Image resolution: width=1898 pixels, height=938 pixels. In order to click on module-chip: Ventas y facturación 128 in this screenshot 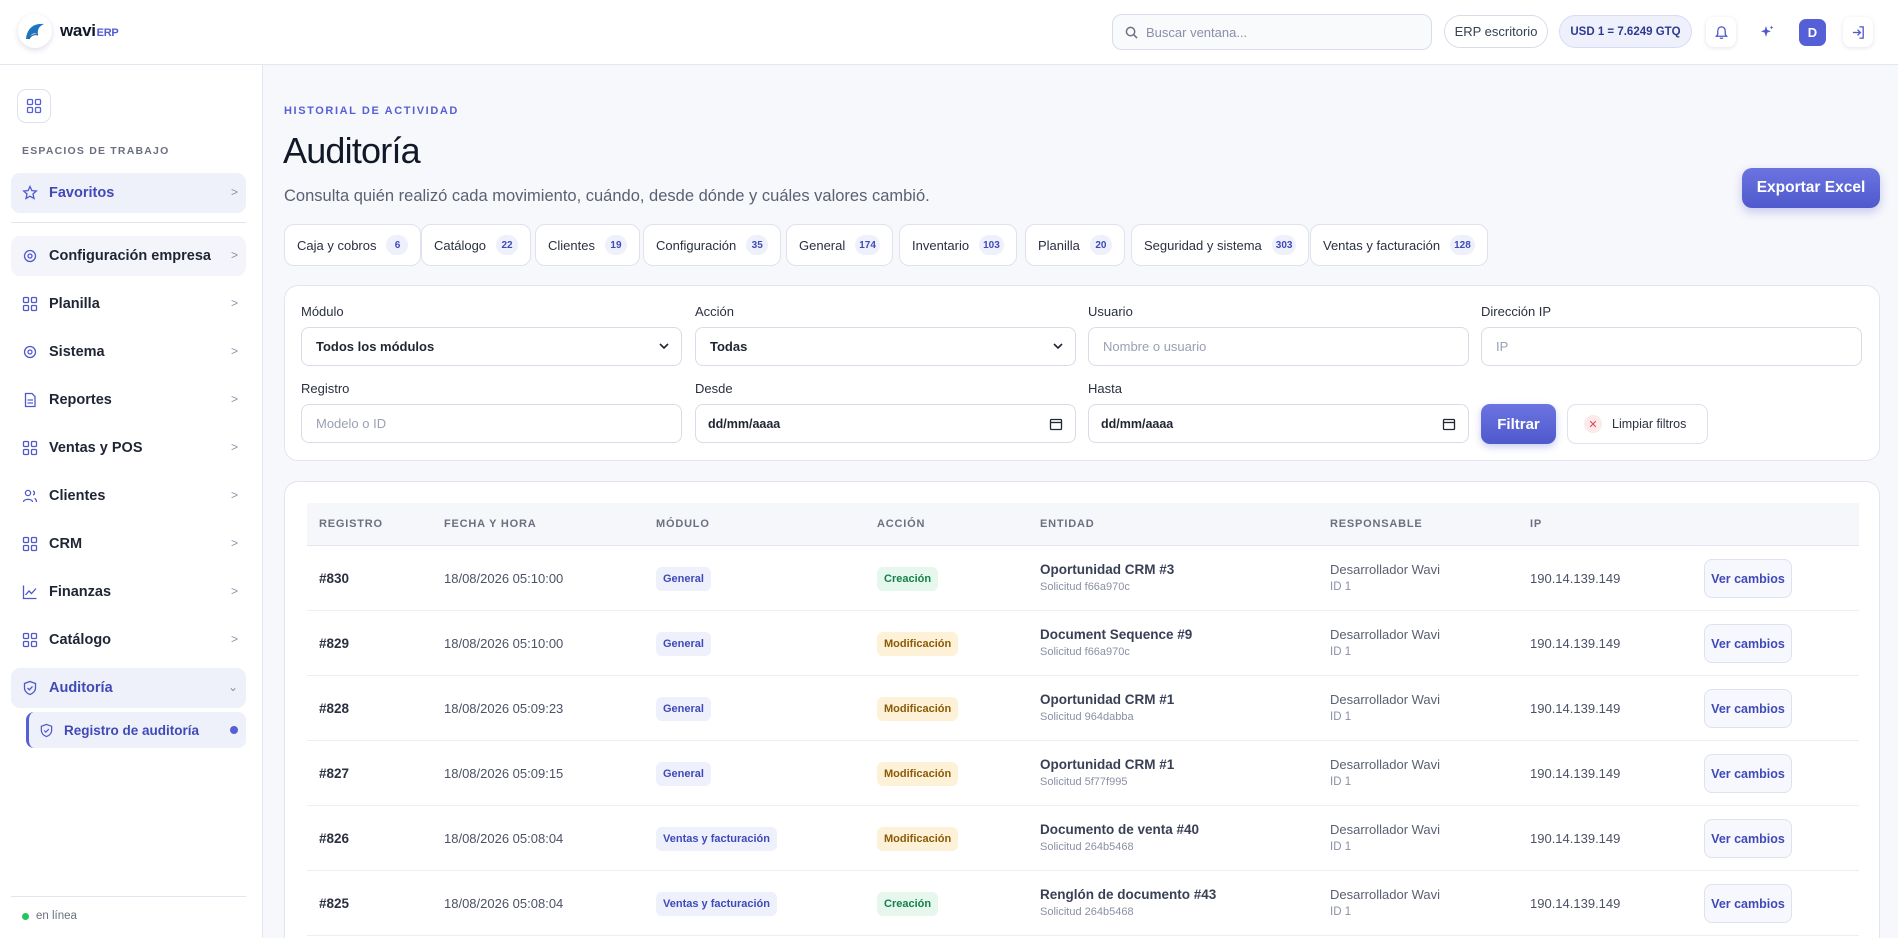, I will do `click(1399, 245)`.